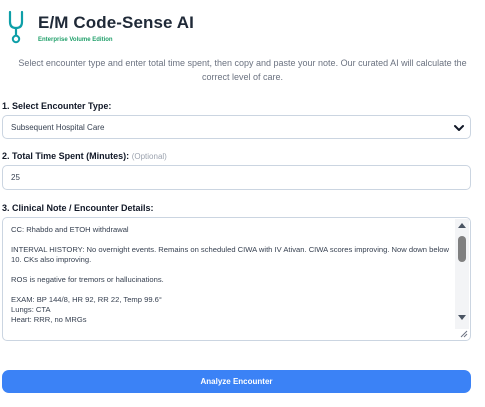 The height and width of the screenshot is (407, 485). Describe the element at coordinates (462, 317) in the screenshot. I see `scroll-down-arrow-icon` at that location.